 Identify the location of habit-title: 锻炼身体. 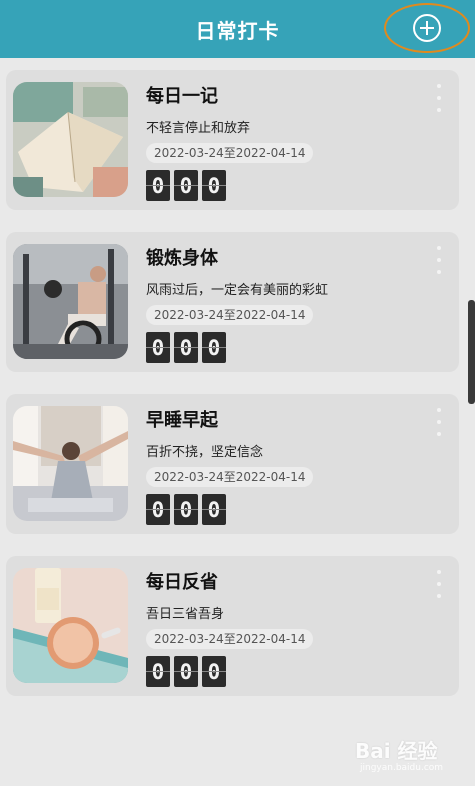
(182, 258).